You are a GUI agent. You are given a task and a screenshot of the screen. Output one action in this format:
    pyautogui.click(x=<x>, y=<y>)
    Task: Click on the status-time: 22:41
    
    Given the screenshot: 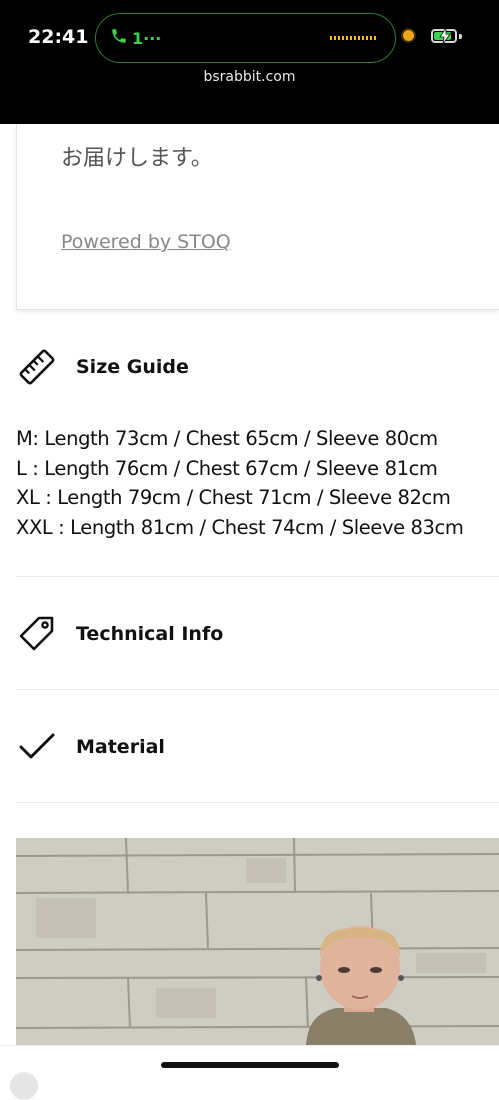 What is the action you would take?
    pyautogui.click(x=58, y=37)
    